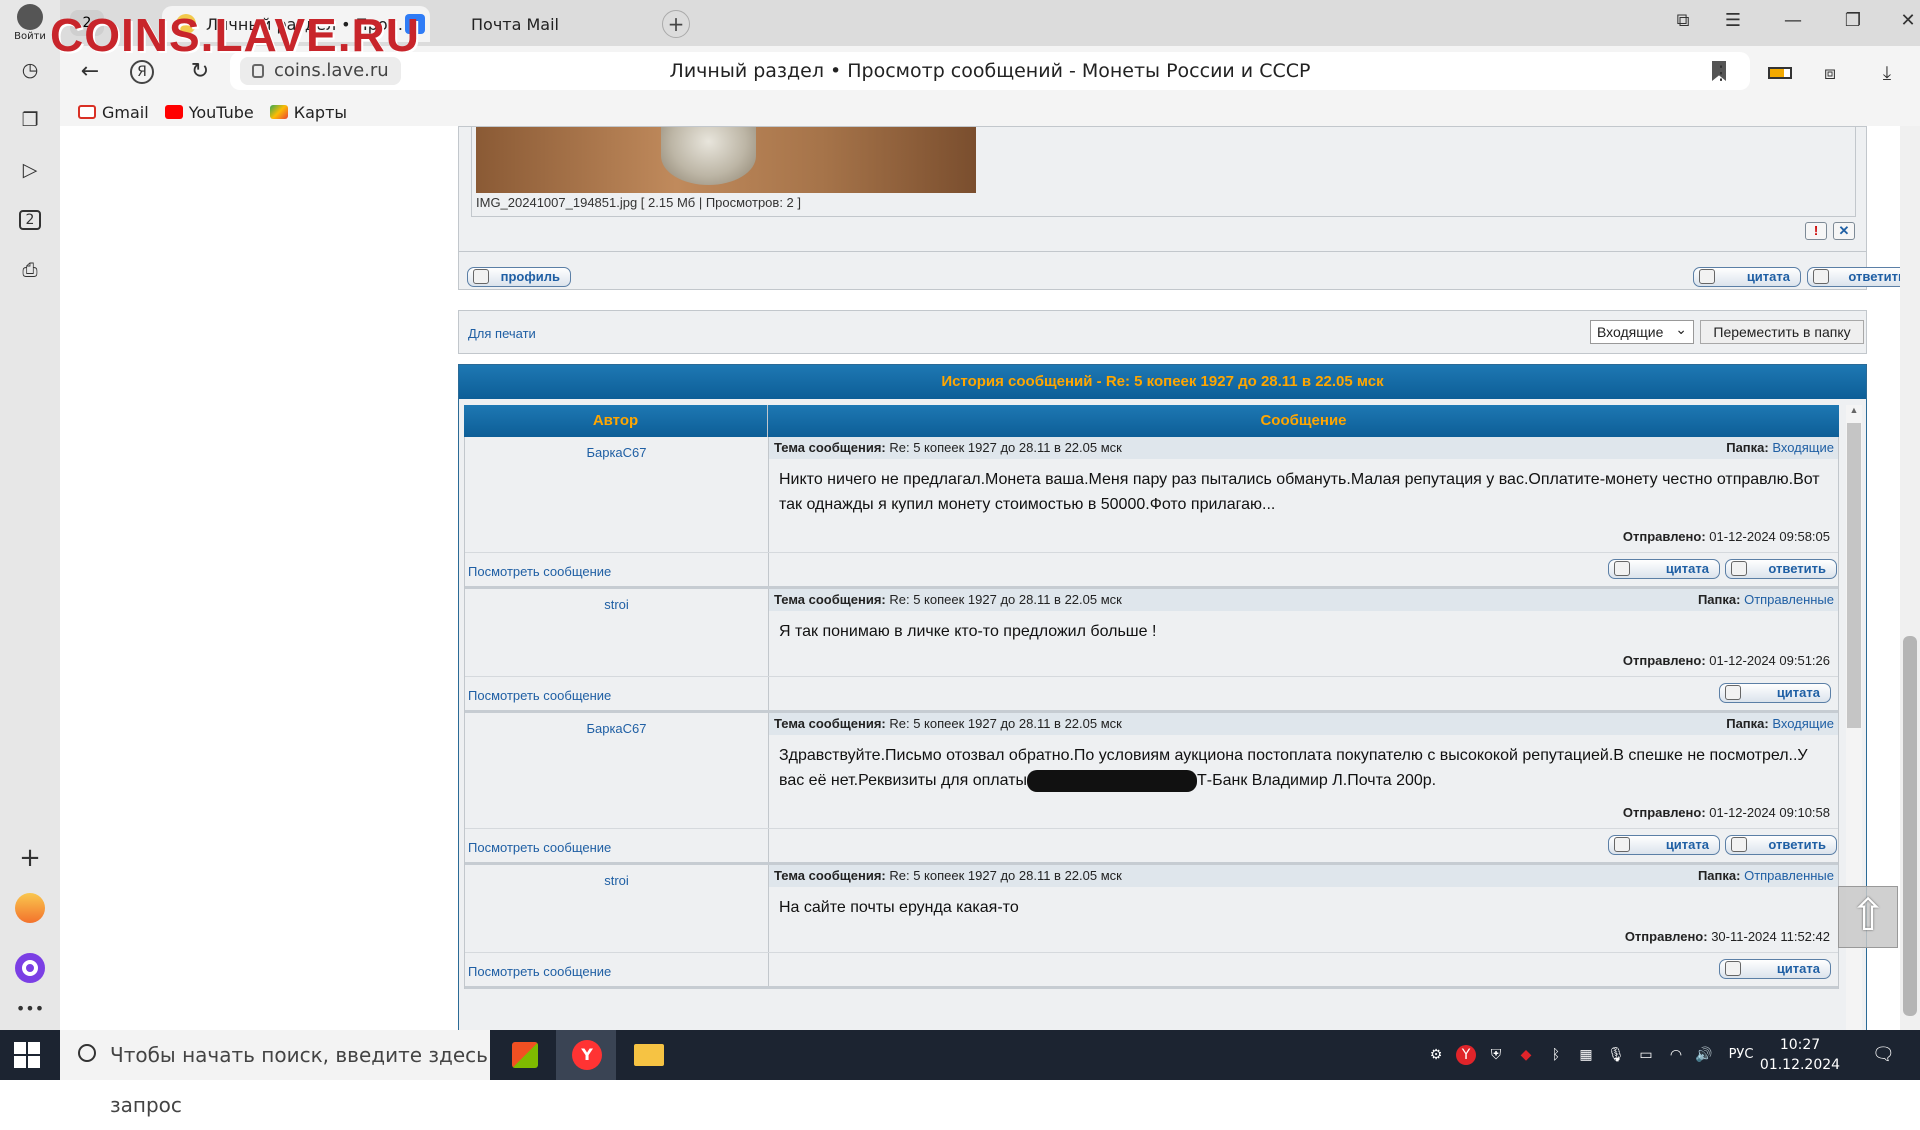 The image size is (1920, 1130). Describe the element at coordinates (1733, 23) in the screenshot. I see `menu-icon: ☰` at that location.